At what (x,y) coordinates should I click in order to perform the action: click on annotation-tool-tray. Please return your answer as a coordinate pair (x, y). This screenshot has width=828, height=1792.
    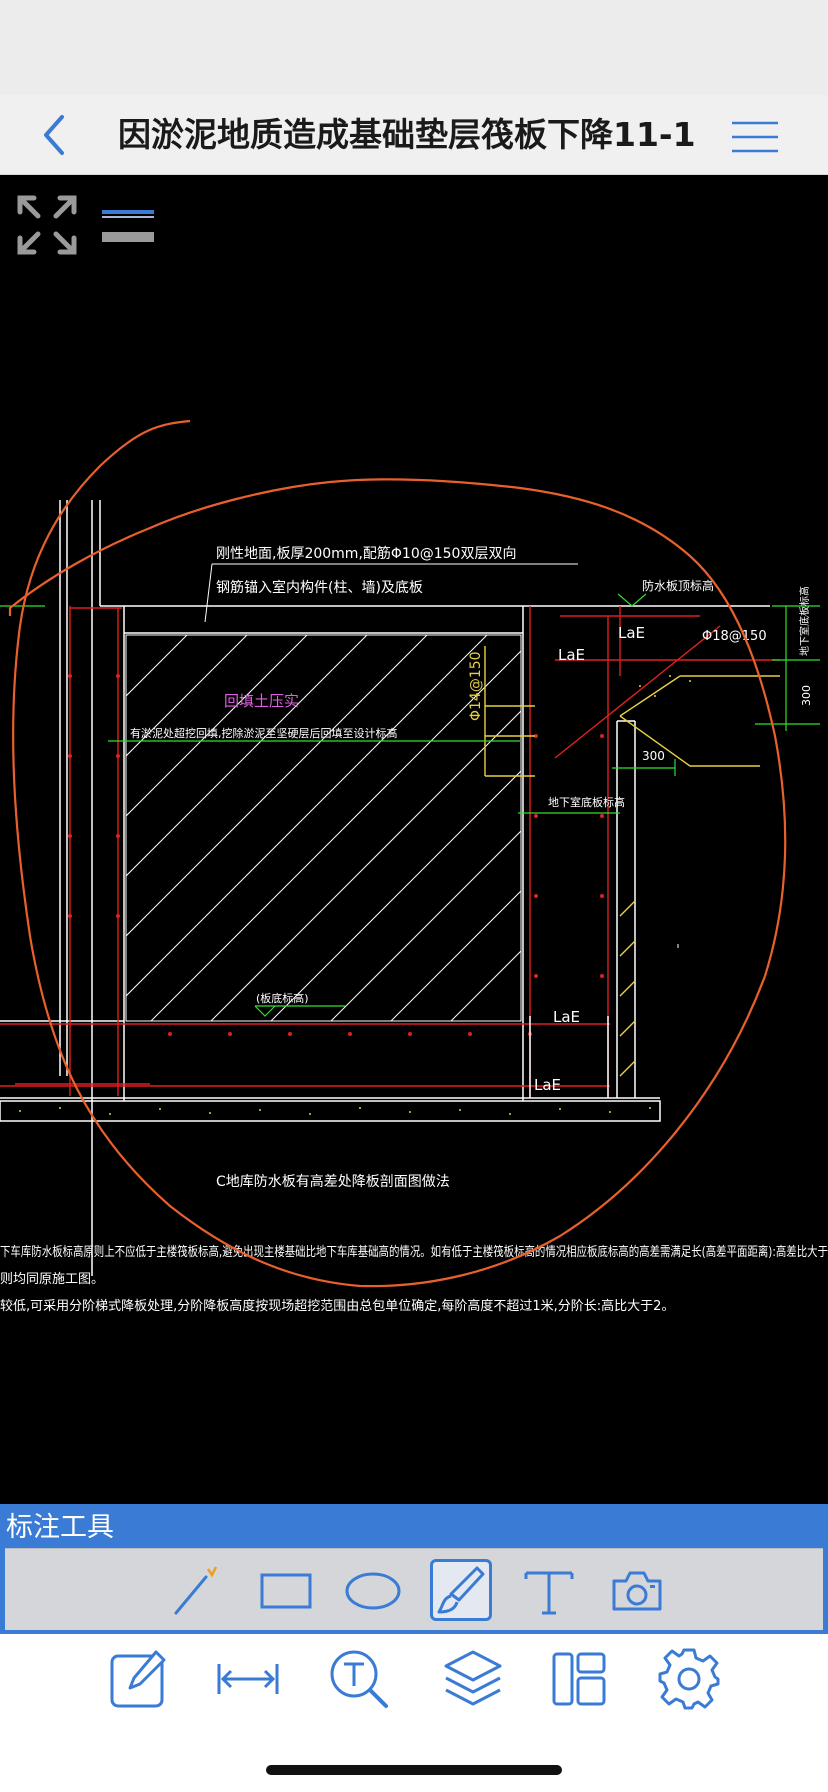
    Looking at the image, I should click on (414, 1589).